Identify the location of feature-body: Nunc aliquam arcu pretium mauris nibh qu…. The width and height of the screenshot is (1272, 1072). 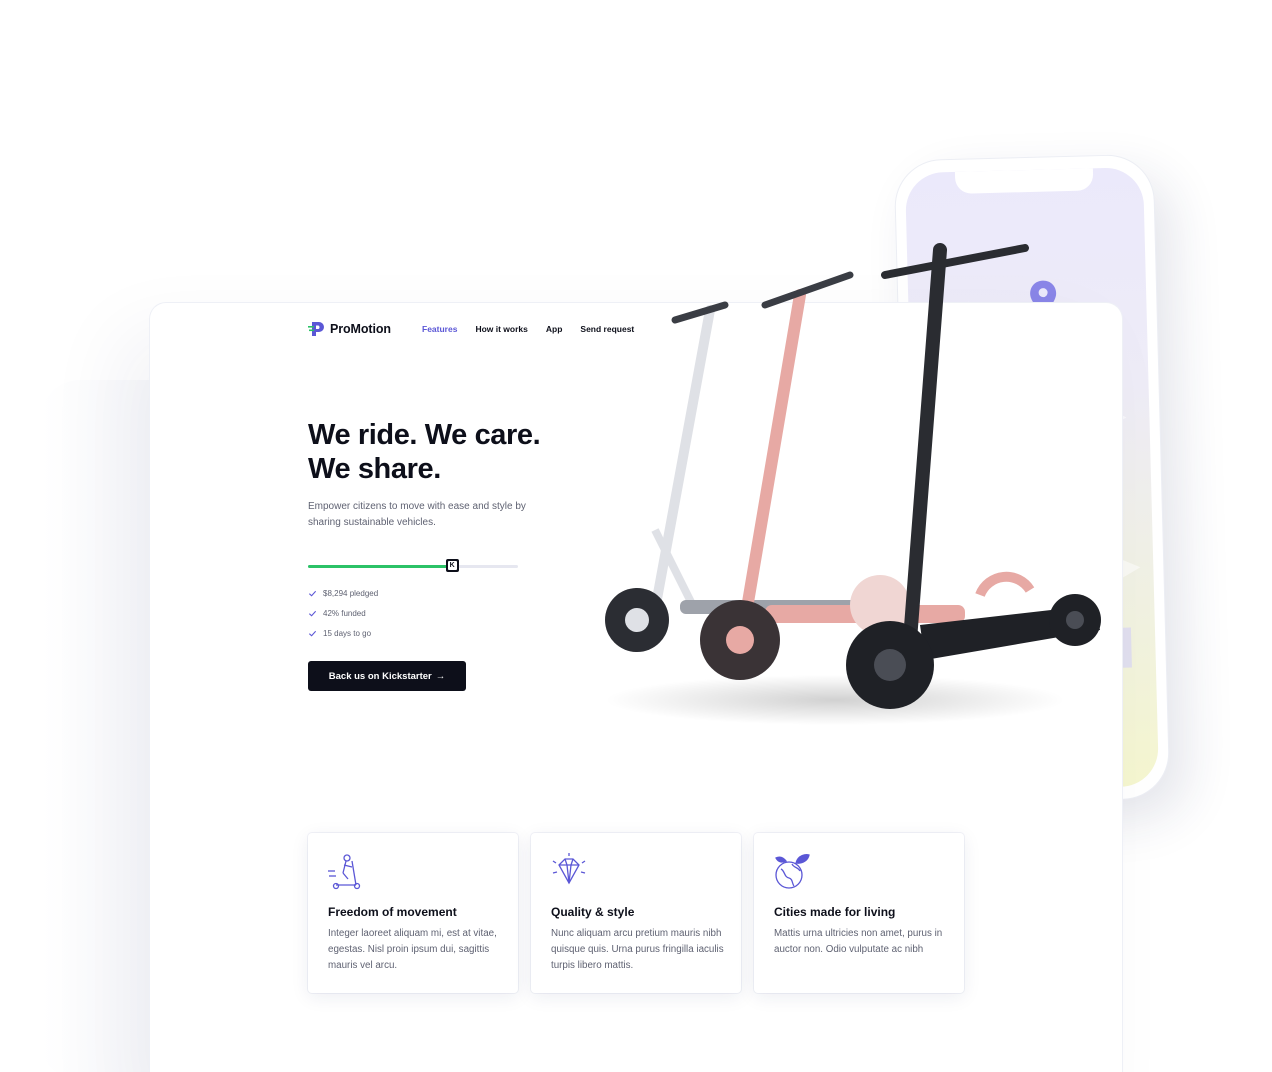
(637, 949).